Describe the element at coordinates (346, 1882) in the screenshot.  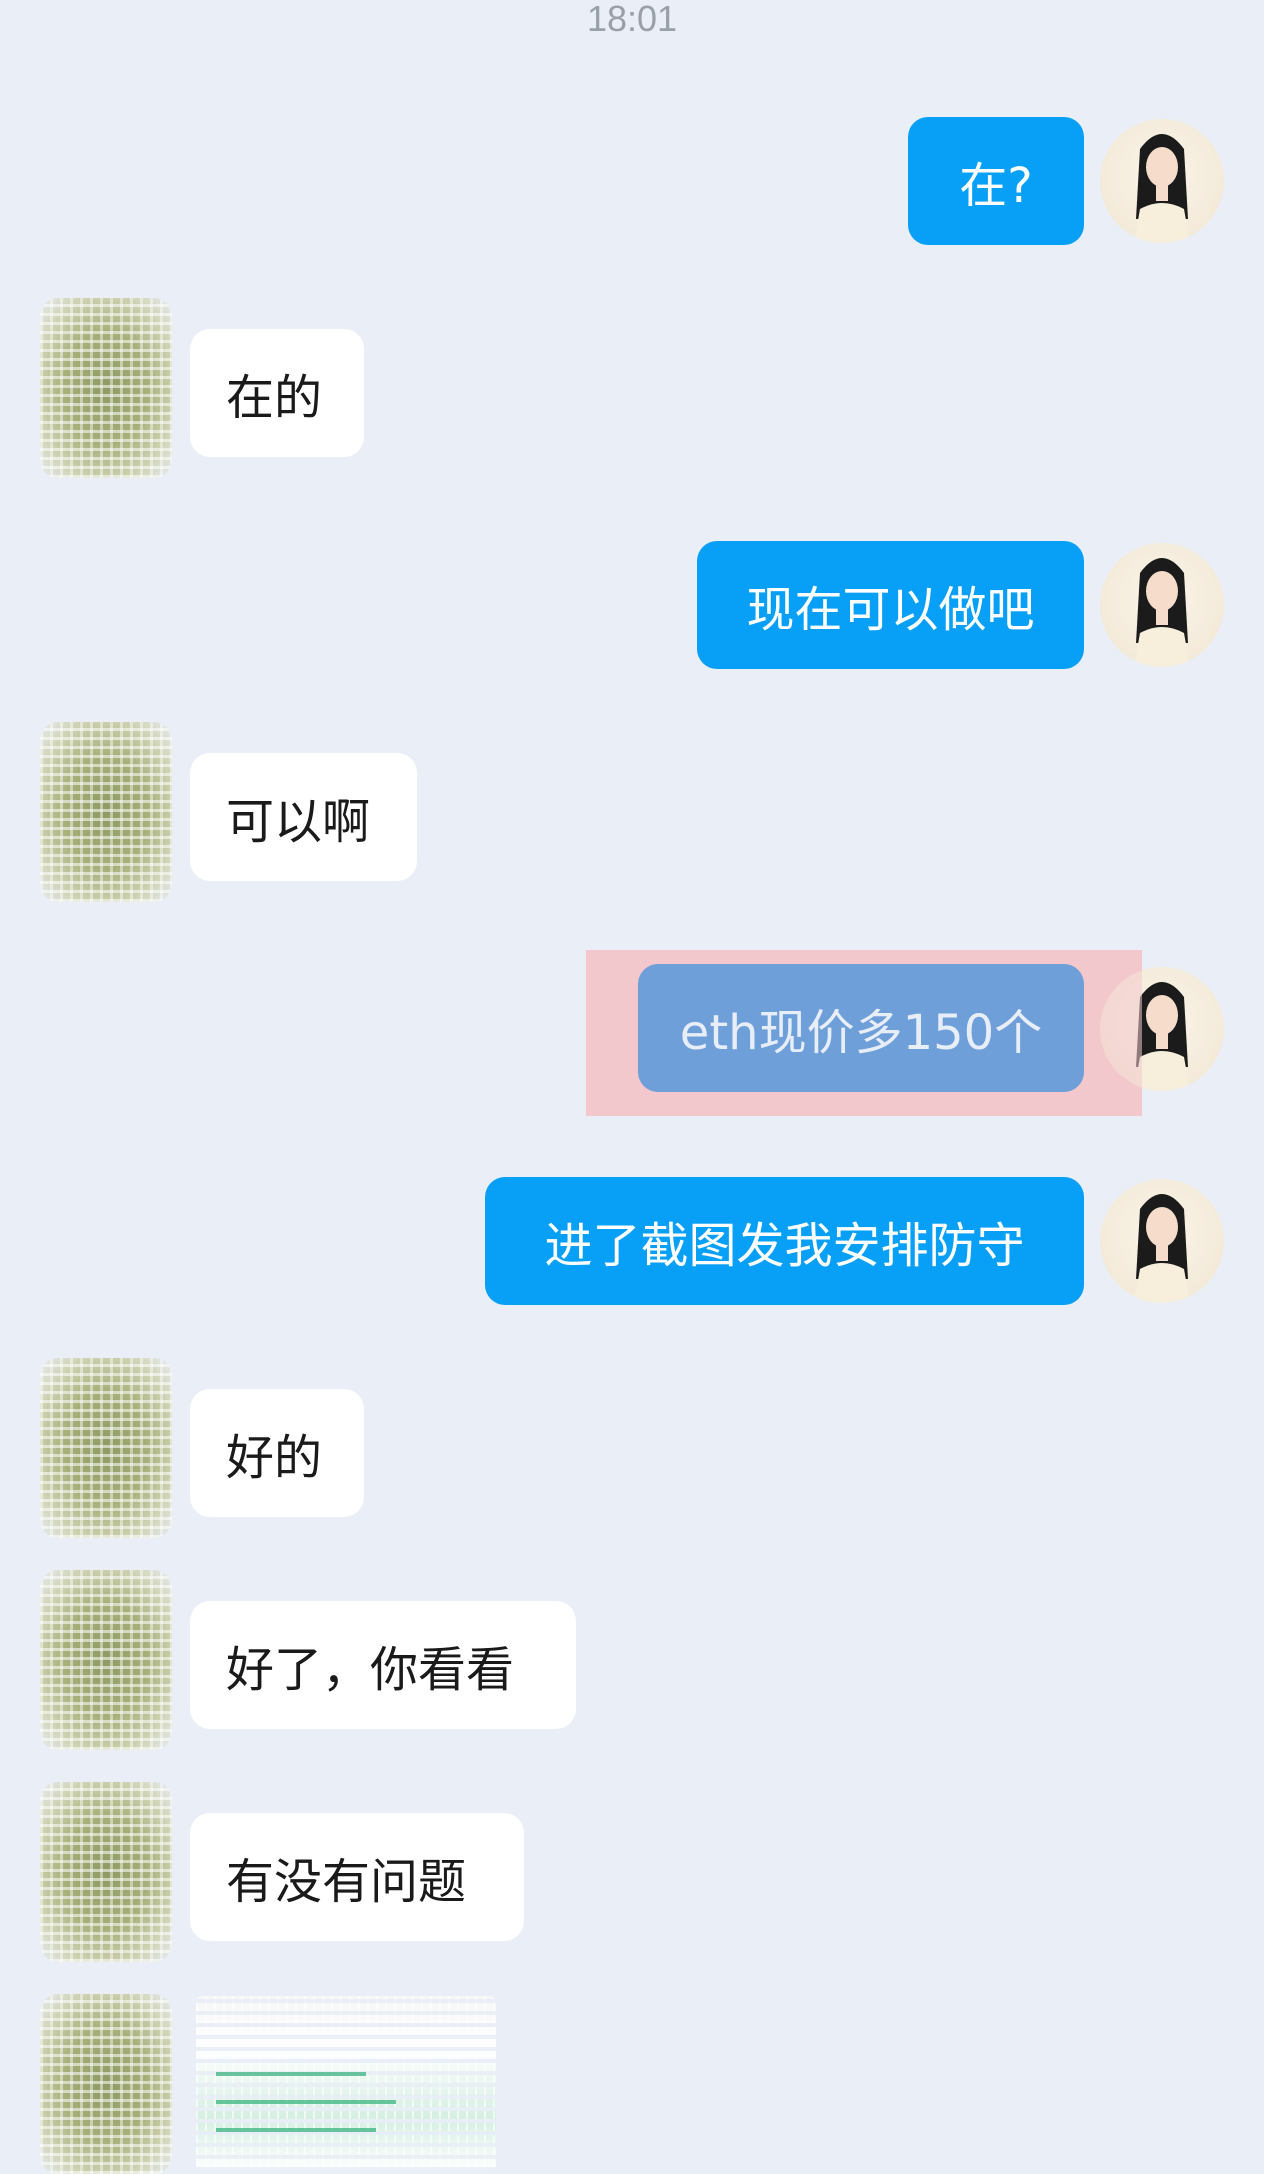
I see `message-text: 有没有问题` at that location.